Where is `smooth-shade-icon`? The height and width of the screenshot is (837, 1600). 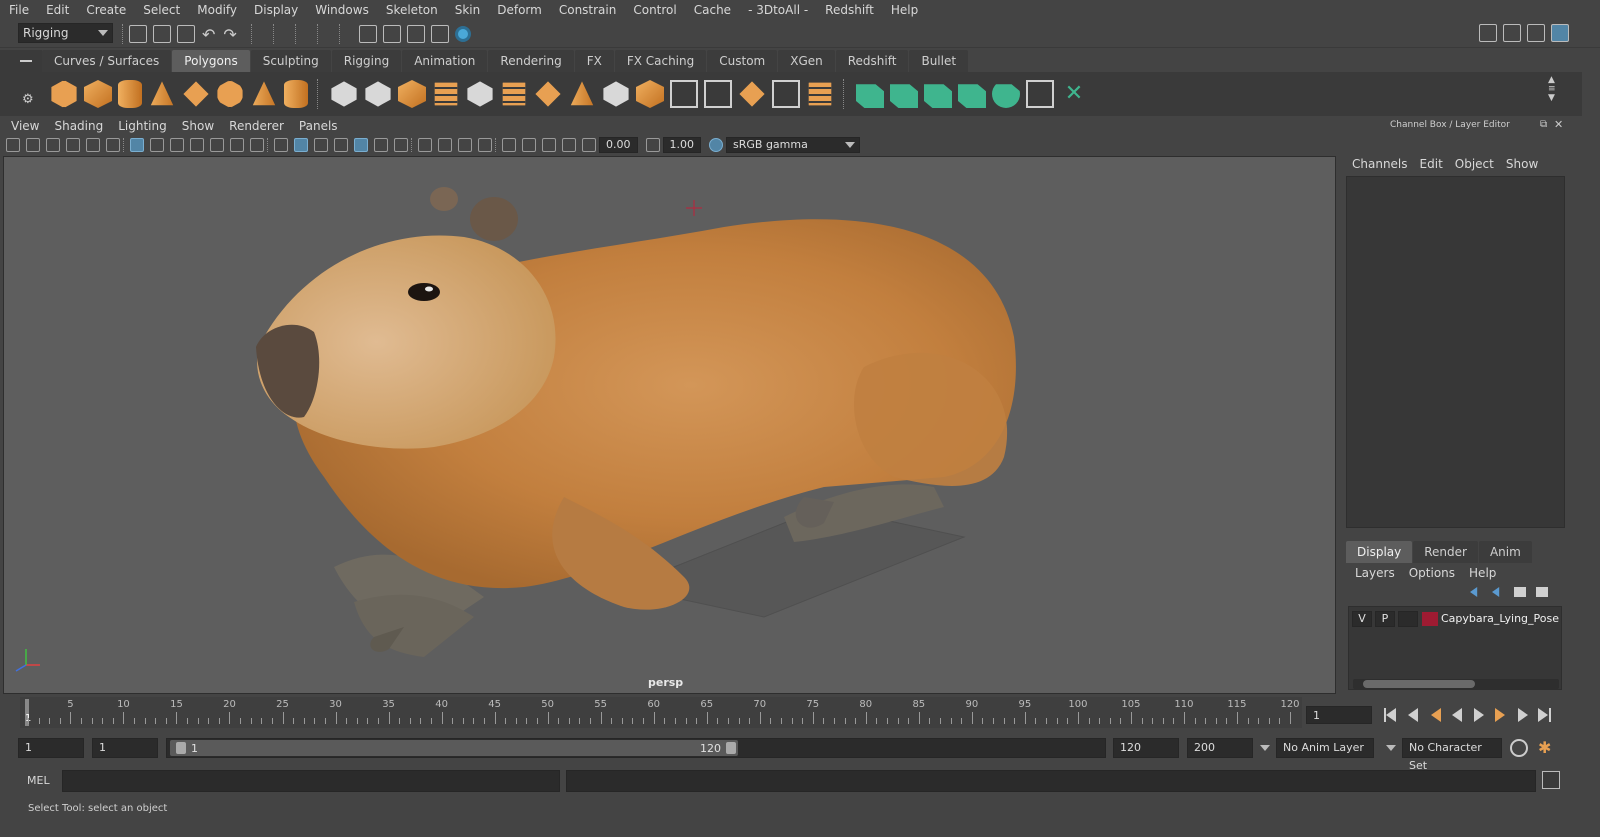
smooth-shade-icon is located at coordinates (301, 145).